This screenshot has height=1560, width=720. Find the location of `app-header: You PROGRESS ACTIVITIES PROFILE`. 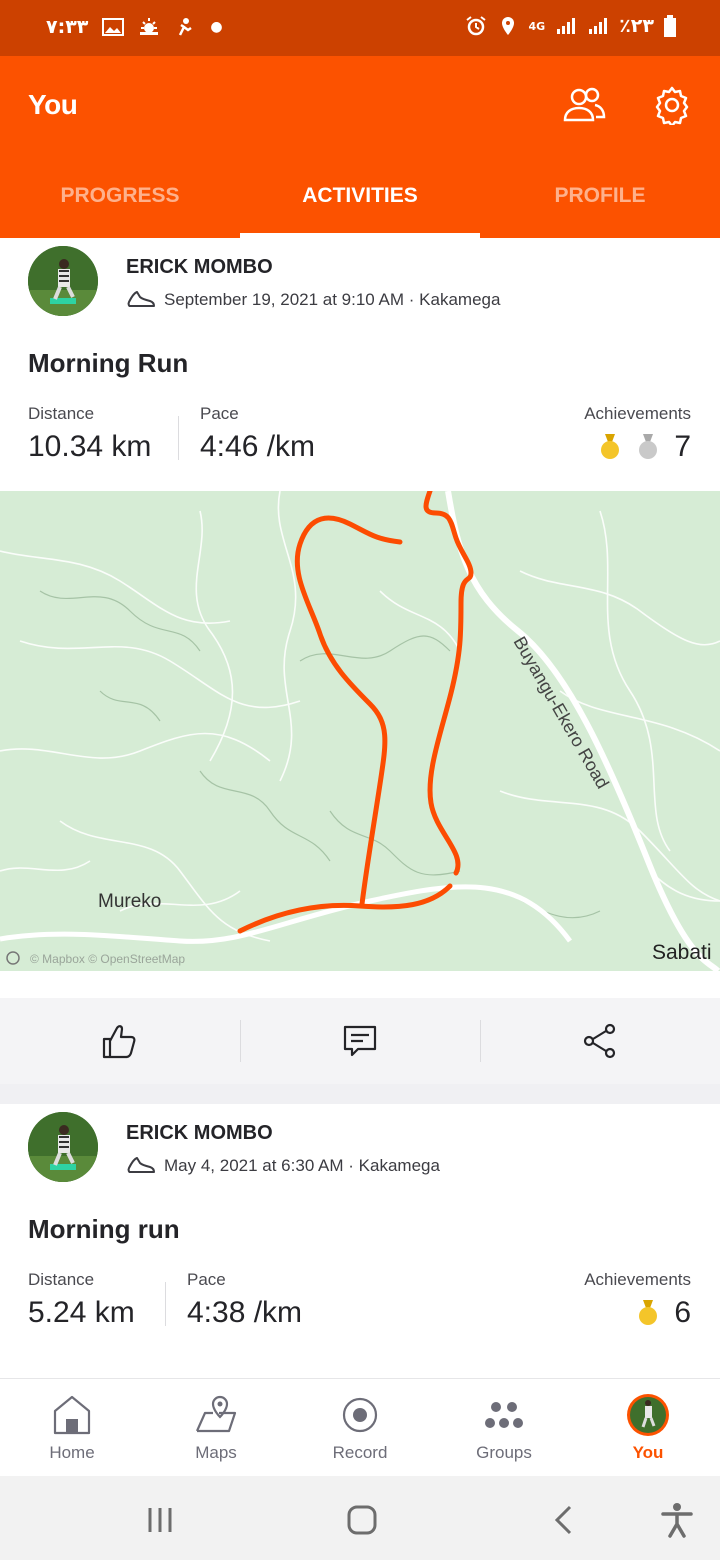

app-header: You PROGRESS ACTIVITIES PROFILE is located at coordinates (360, 147).